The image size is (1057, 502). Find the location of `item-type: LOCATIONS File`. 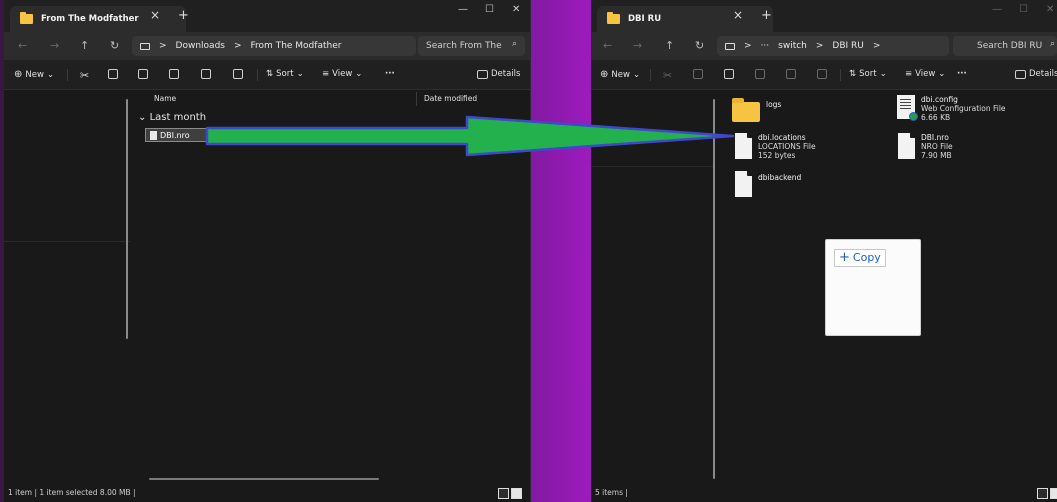

item-type: LOCATIONS File is located at coordinates (787, 146).